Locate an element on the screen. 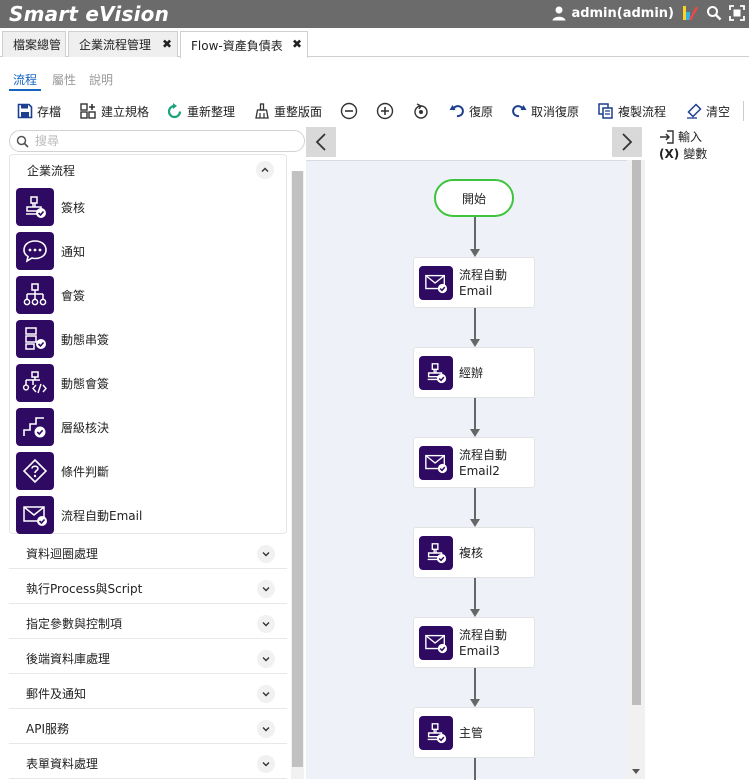 The width and height of the screenshot is (749, 780). palette-item-auto-email: 流程自動Email is located at coordinates (148, 515).